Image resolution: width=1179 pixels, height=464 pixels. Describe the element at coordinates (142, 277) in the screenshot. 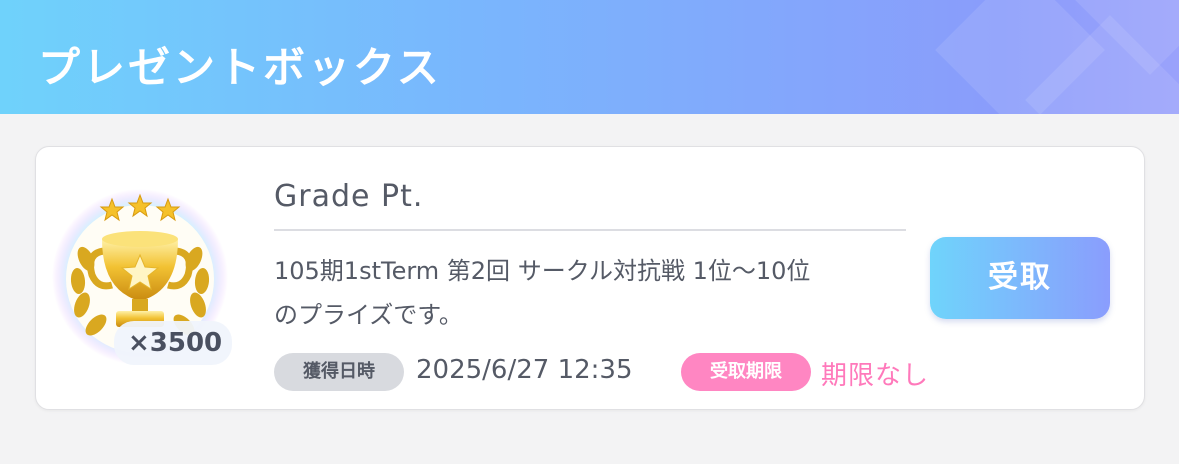

I see `item-icon: ×3500` at that location.